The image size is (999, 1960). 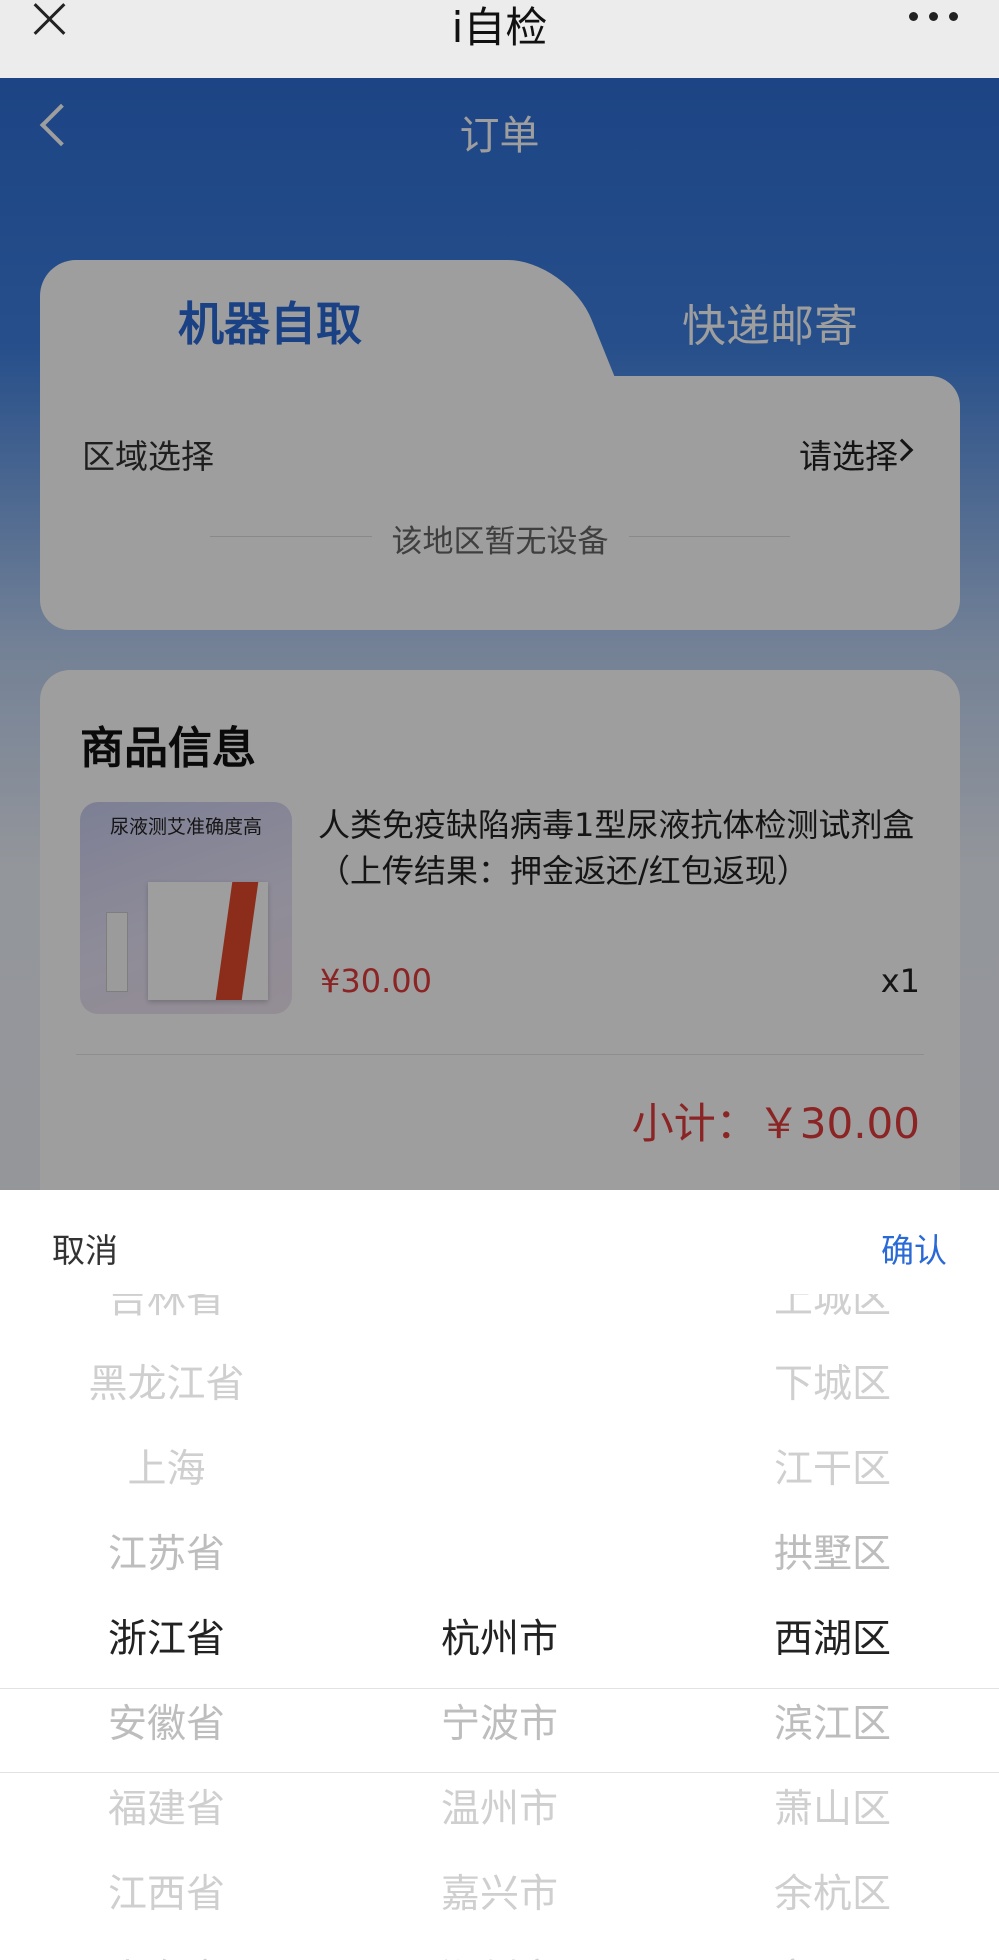 I want to click on district-wheel: 上城区 下城区 江干区 拱墅区 西湖区 滨江区 萧山区 余杭区 富阳区, so click(x=832, y=1627).